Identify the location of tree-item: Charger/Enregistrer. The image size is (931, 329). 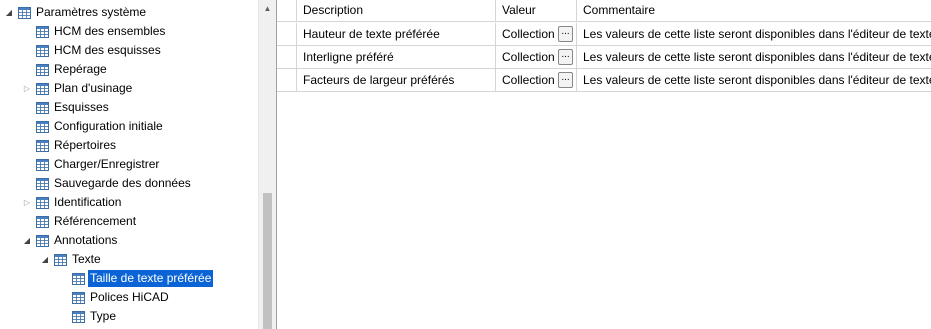
(91, 164).